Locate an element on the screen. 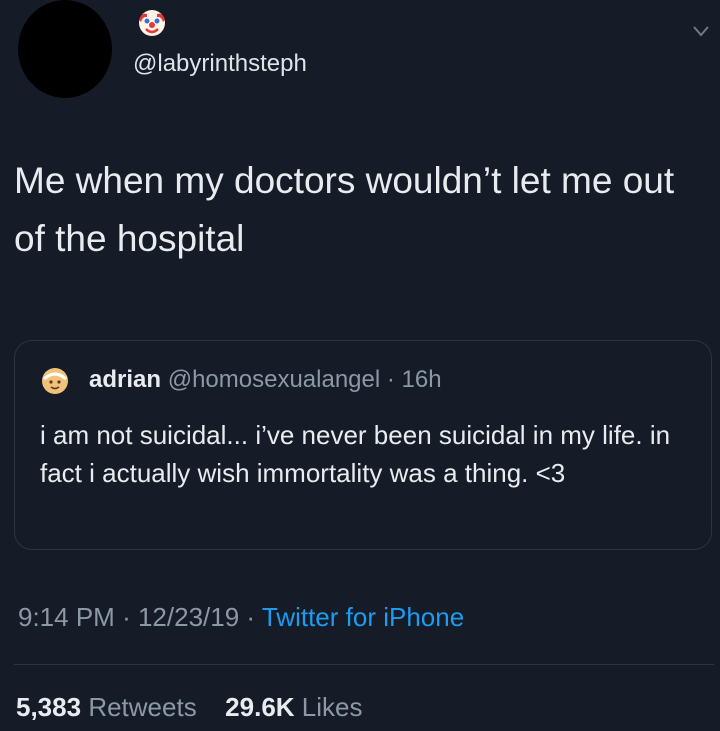  tweet-stats: 5,383 Retweets 29.6K Likes is located at coordinates (189, 707).